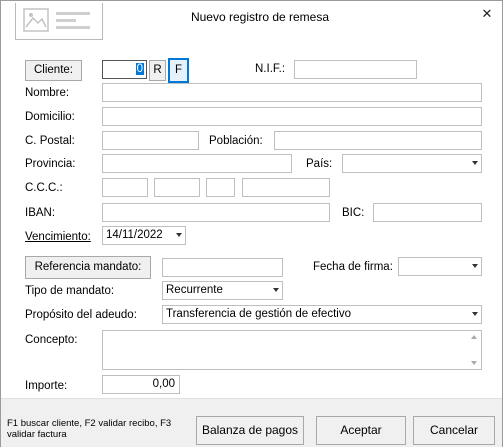  Describe the element at coordinates (194, 290) in the screenshot. I see `tipo-mandato-value: Recurrente` at that location.